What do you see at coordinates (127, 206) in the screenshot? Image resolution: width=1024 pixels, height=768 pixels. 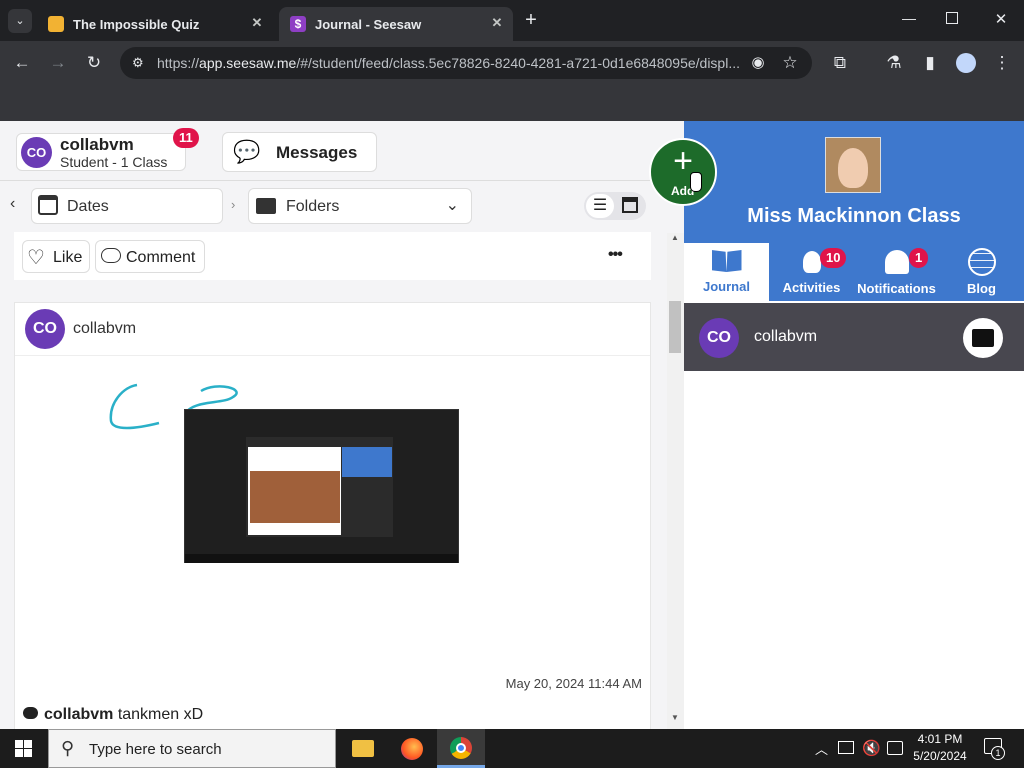 I see `dates-filter: Dates` at bounding box center [127, 206].